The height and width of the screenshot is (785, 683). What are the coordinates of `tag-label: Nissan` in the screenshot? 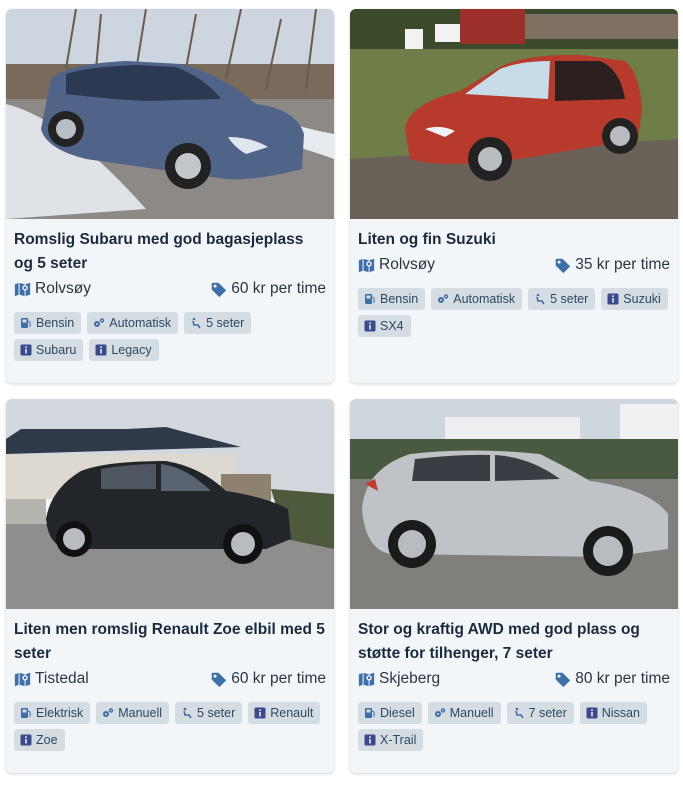 It's located at (620, 713).